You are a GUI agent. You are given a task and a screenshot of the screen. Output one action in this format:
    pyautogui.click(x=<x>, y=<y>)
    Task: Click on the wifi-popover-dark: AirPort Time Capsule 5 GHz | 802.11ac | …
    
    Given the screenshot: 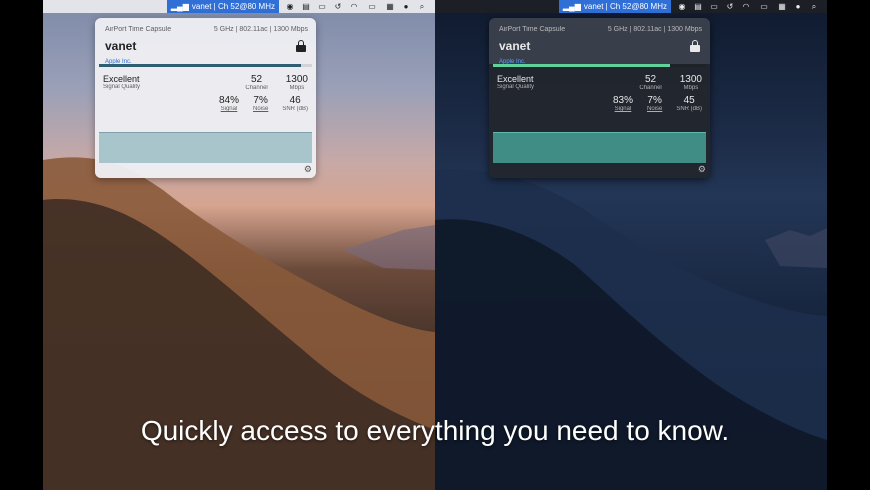 What is the action you would take?
    pyautogui.click(x=599, y=98)
    